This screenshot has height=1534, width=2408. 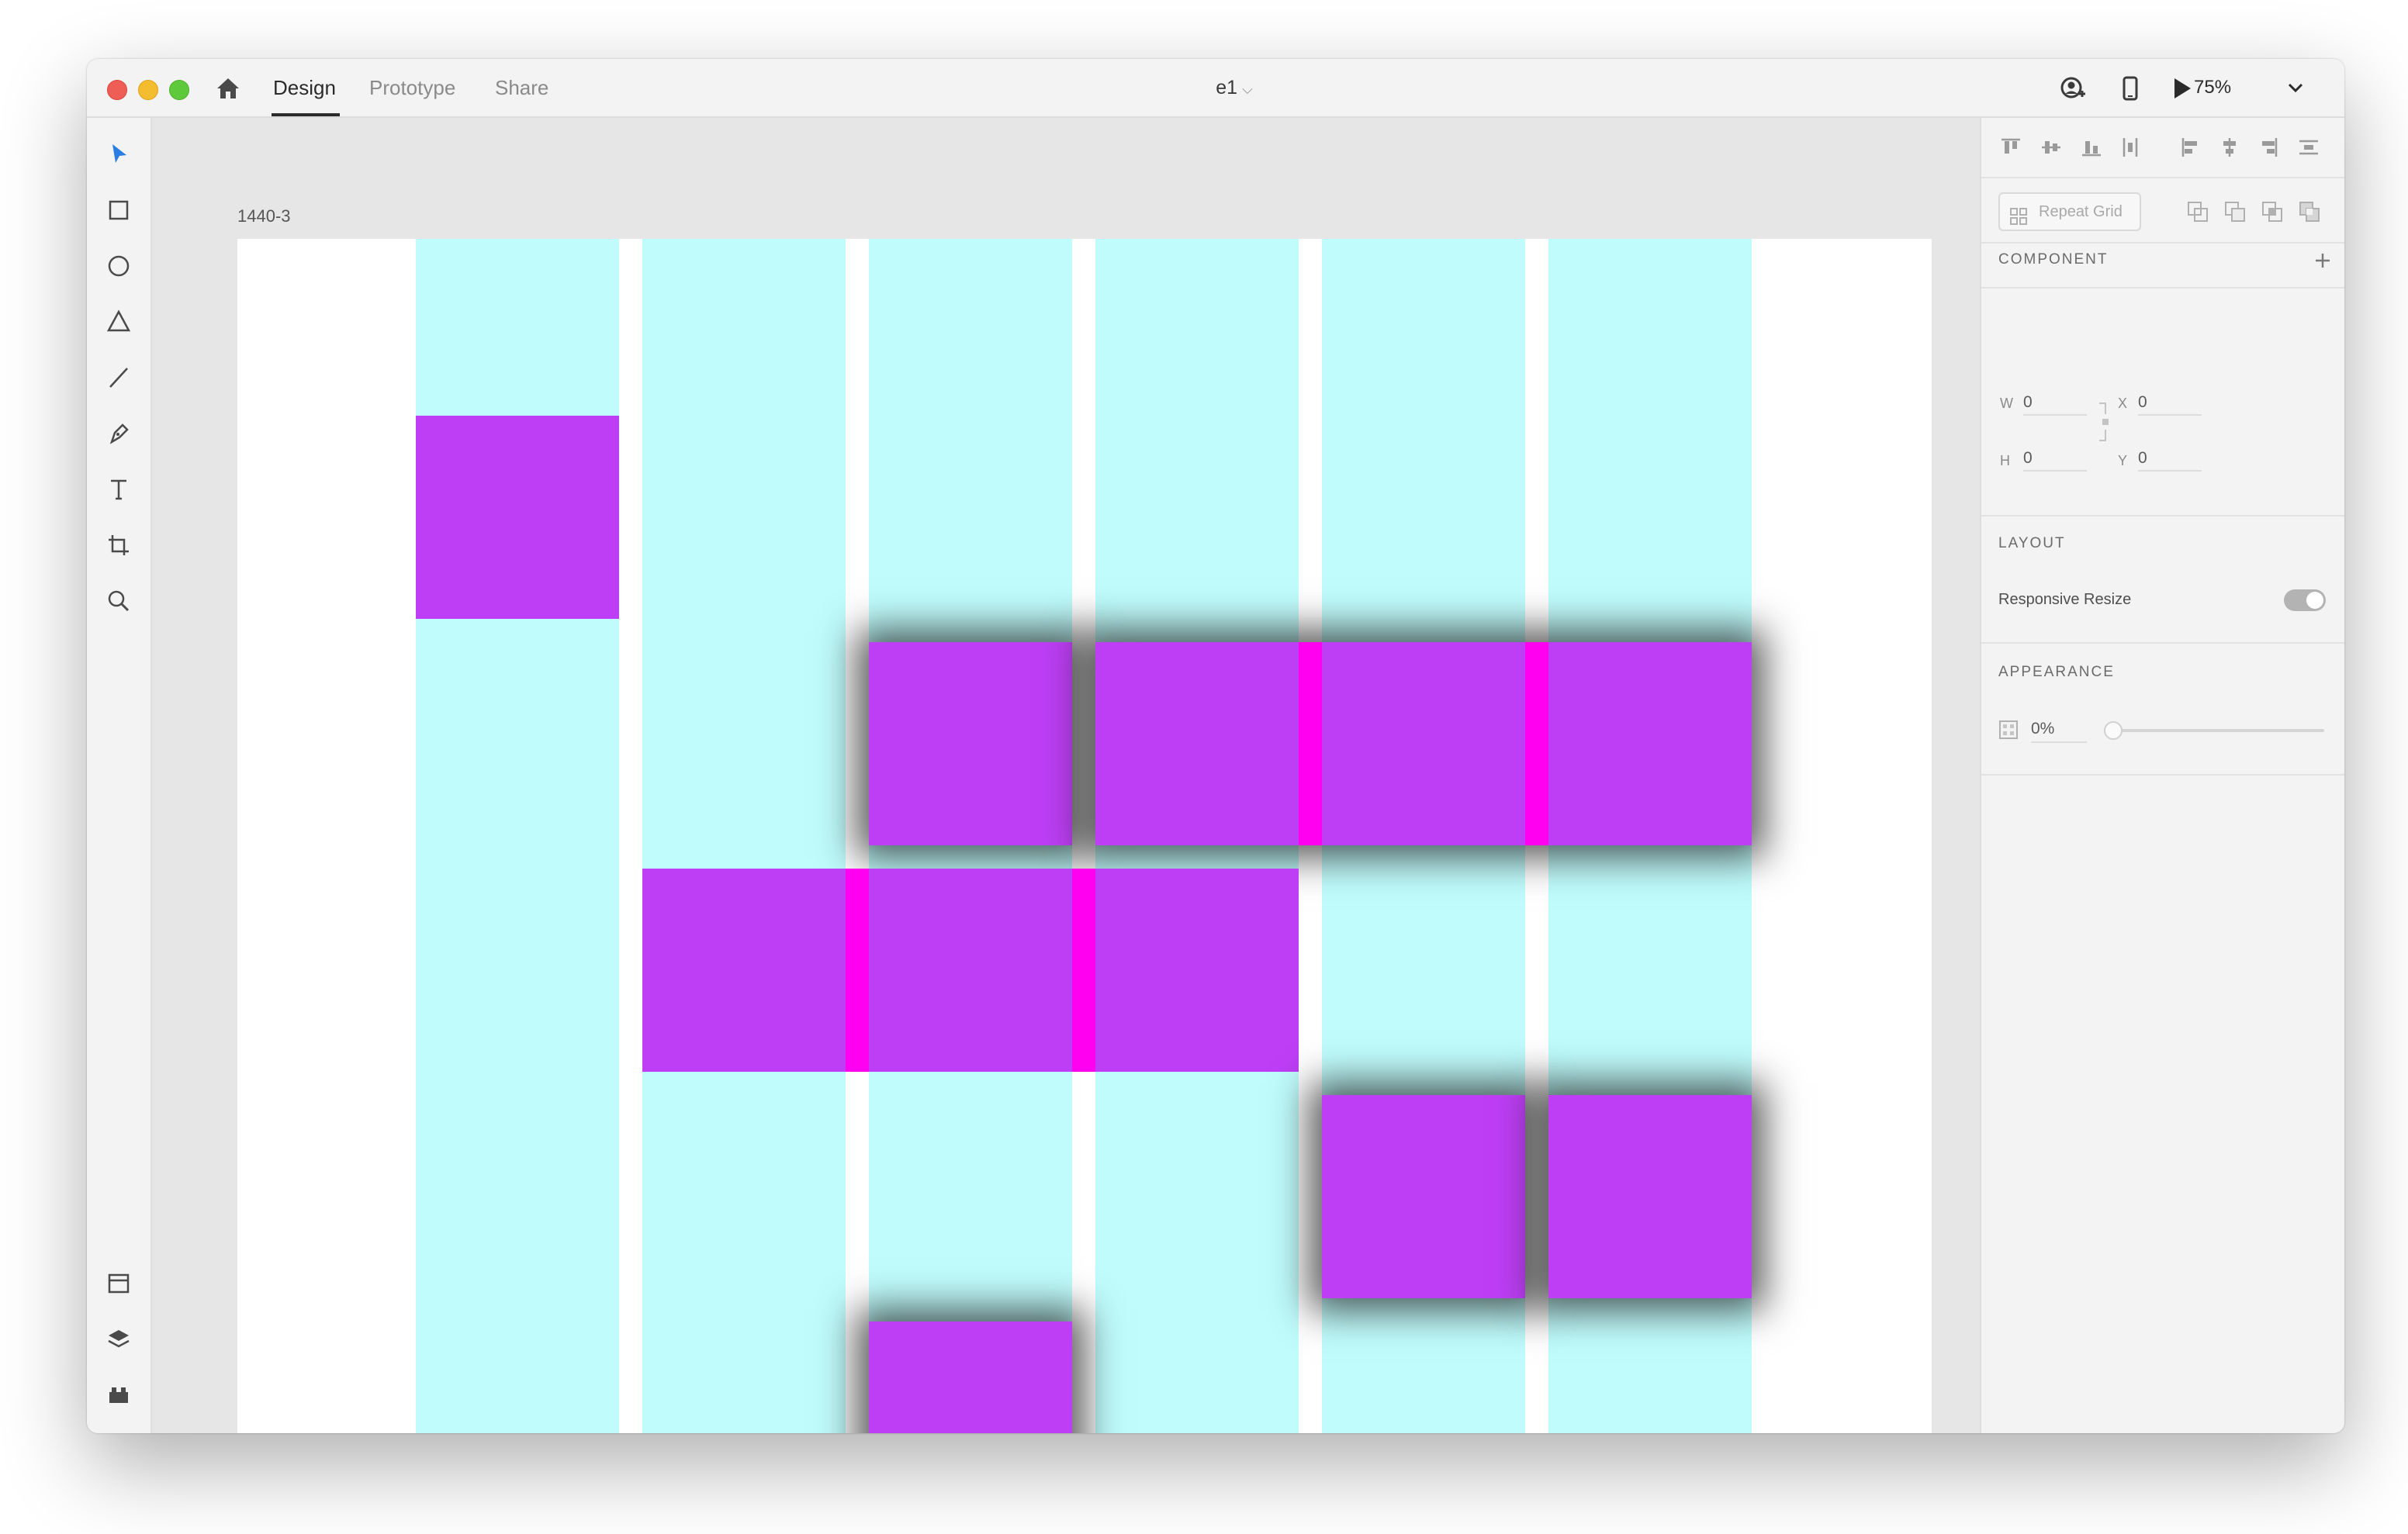 What do you see at coordinates (119, 210) in the screenshot?
I see `rectangle-tool-icon` at bounding box center [119, 210].